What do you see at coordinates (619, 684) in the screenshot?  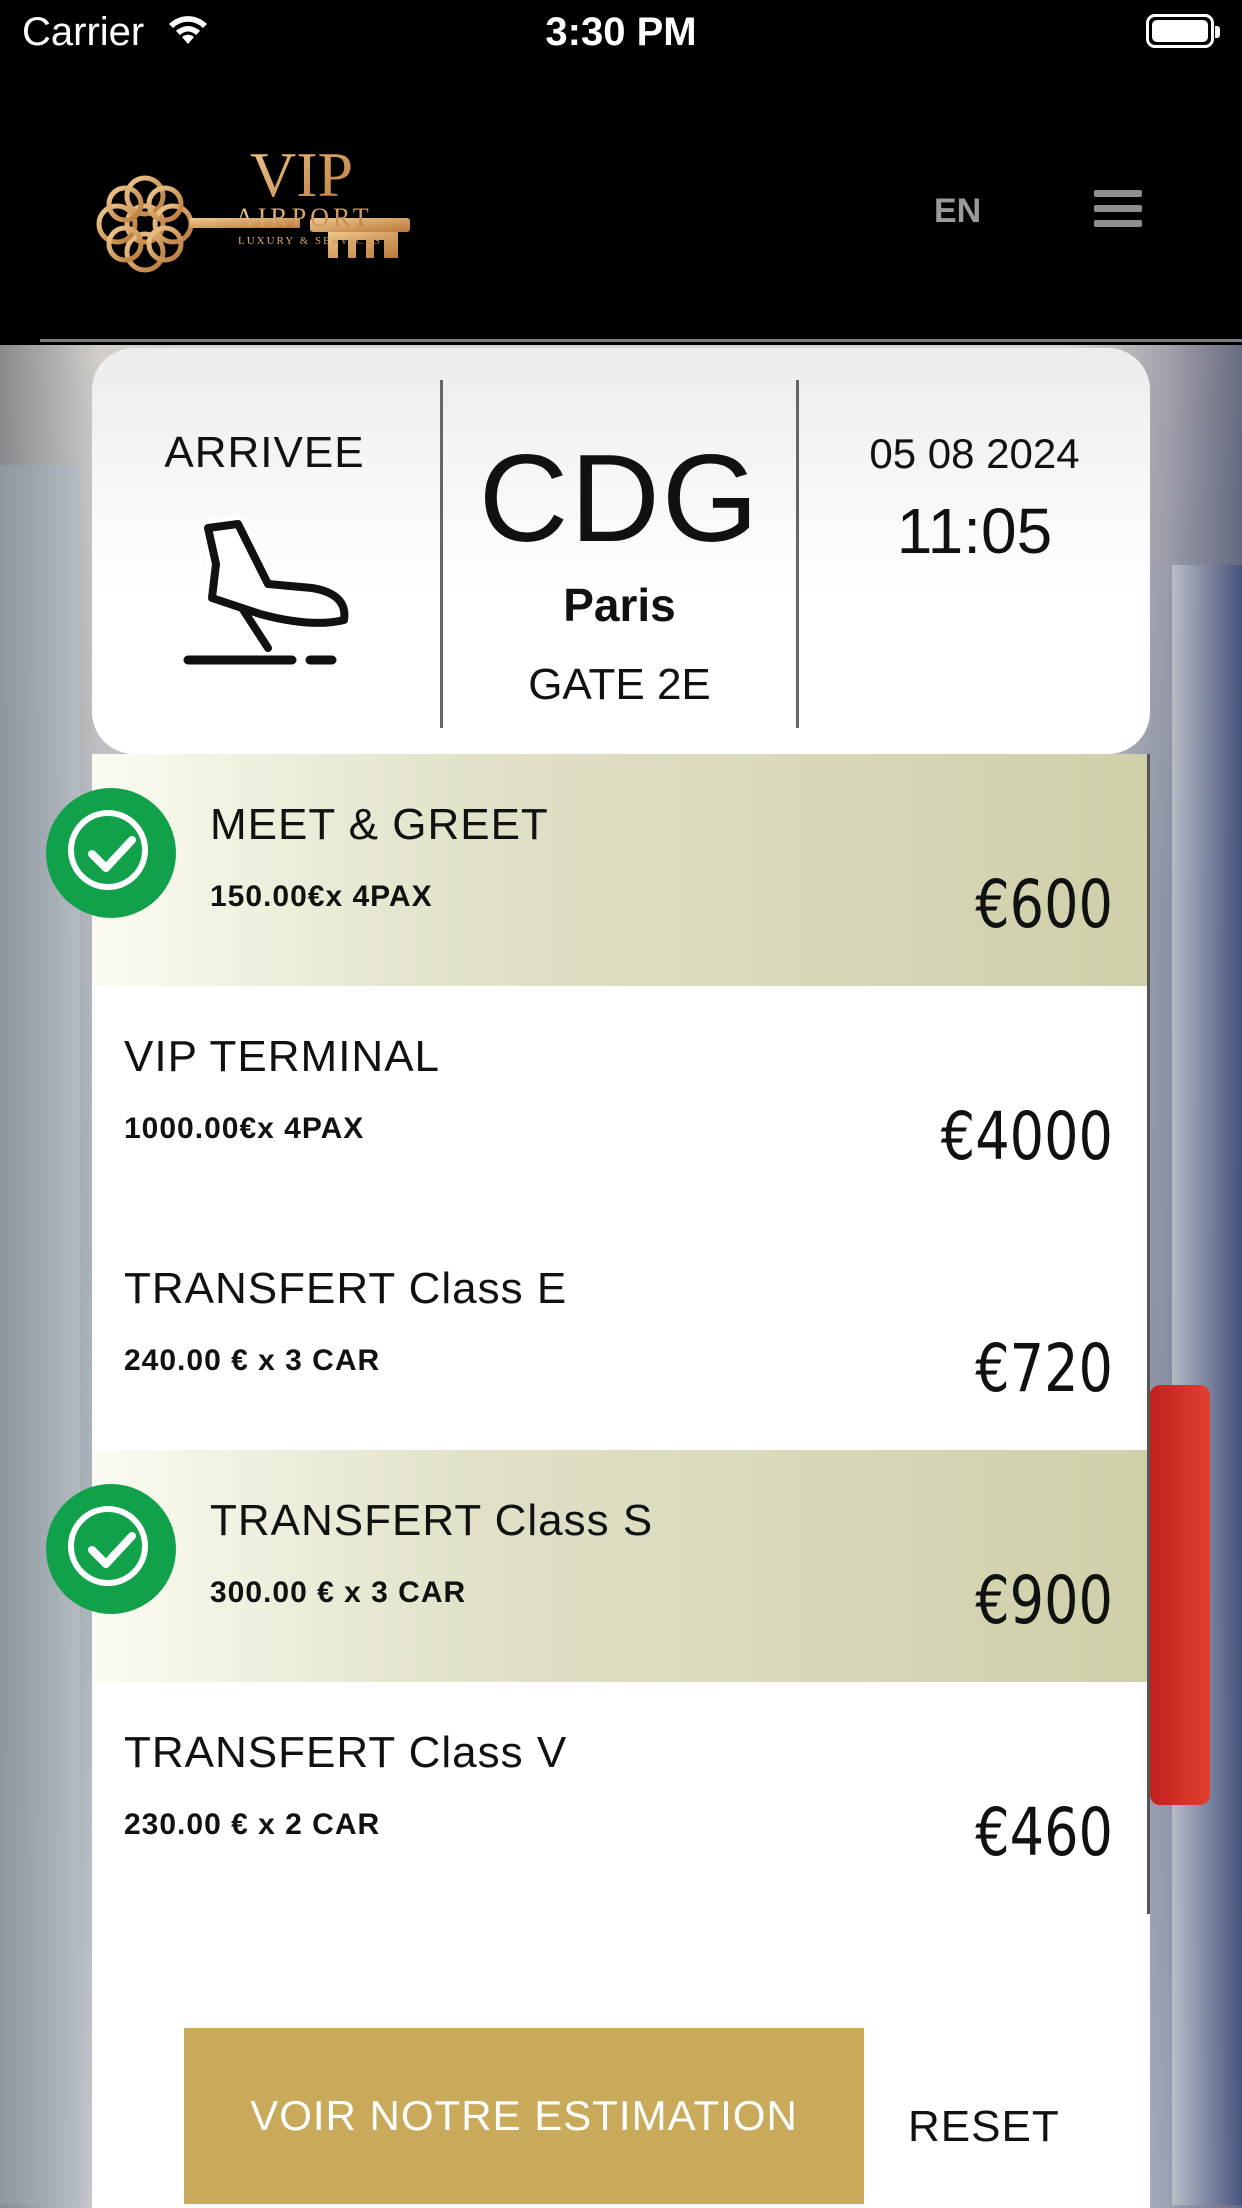 I see `gate-label: GATE 2E` at bounding box center [619, 684].